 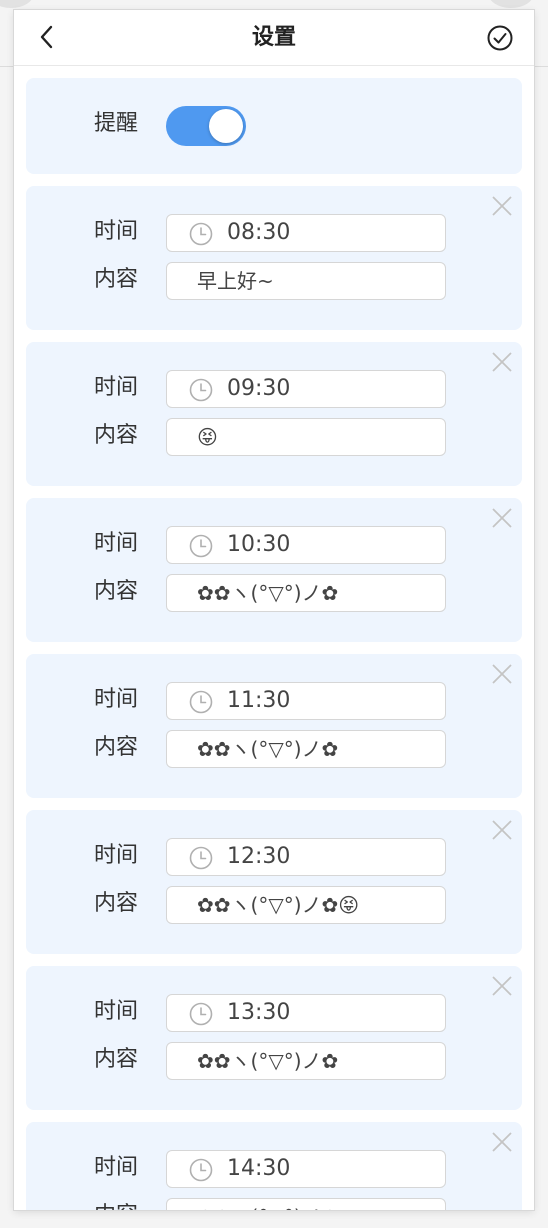 What do you see at coordinates (274, 414) in the screenshot?
I see `reminder-item: 时间 09:30 内容 😝` at bounding box center [274, 414].